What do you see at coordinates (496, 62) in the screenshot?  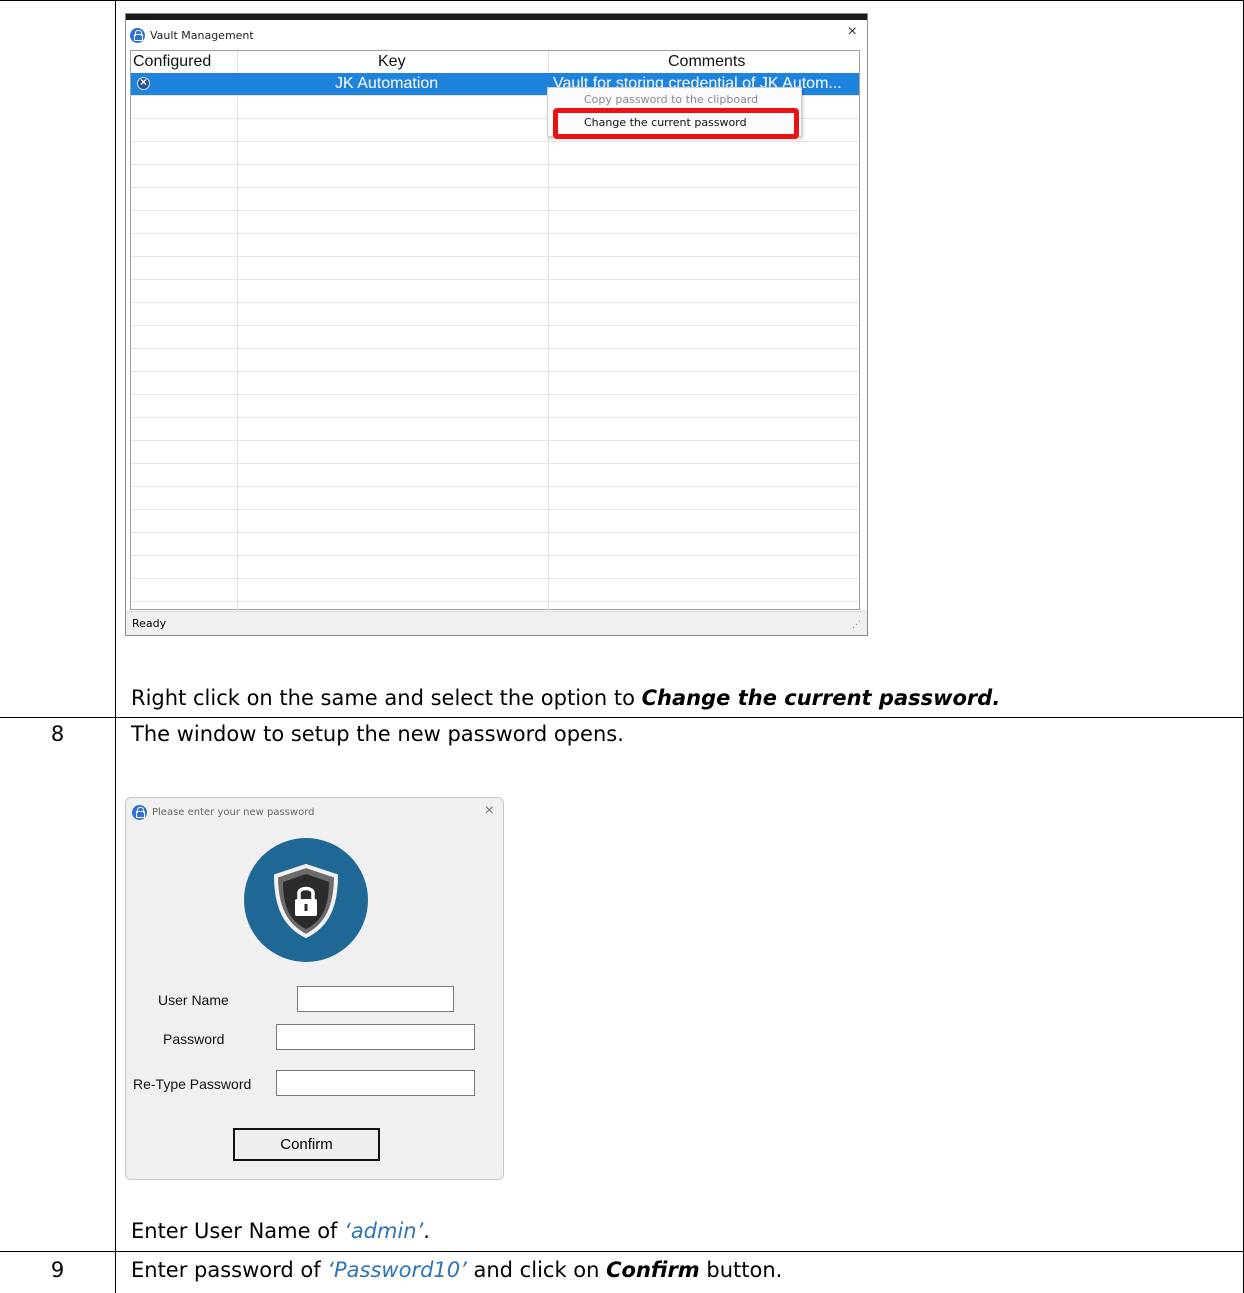 I see `grid-header: Configured Key Comments` at bounding box center [496, 62].